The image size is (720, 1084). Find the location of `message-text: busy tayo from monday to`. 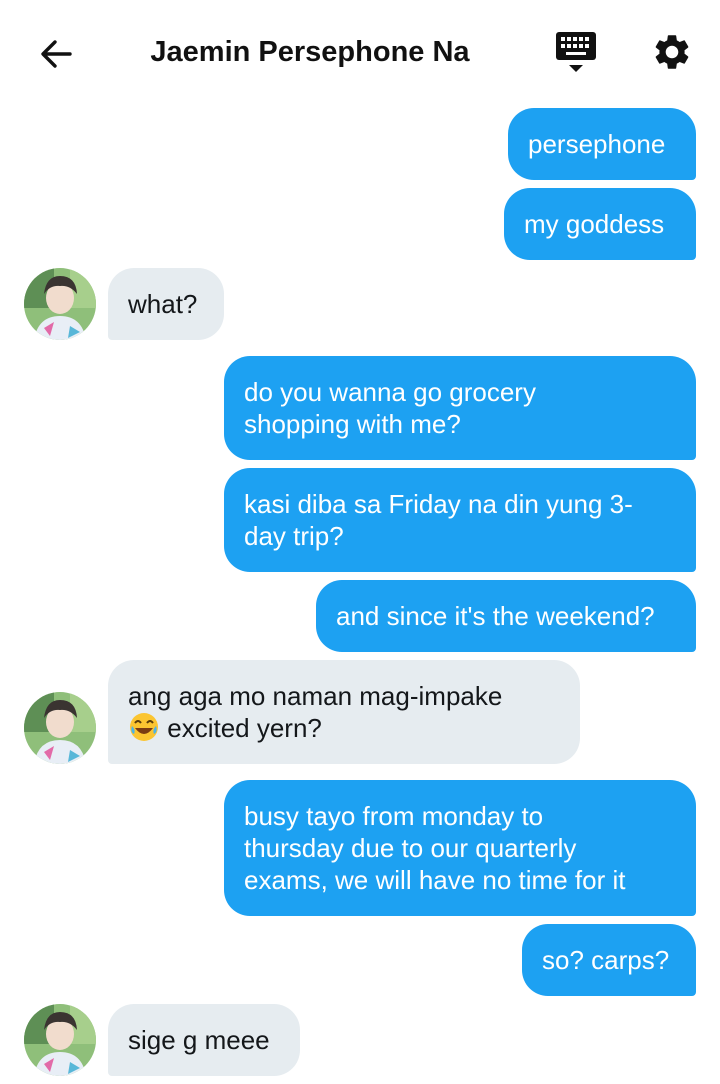

message-text: busy tayo from monday to is located at coordinates (394, 816).